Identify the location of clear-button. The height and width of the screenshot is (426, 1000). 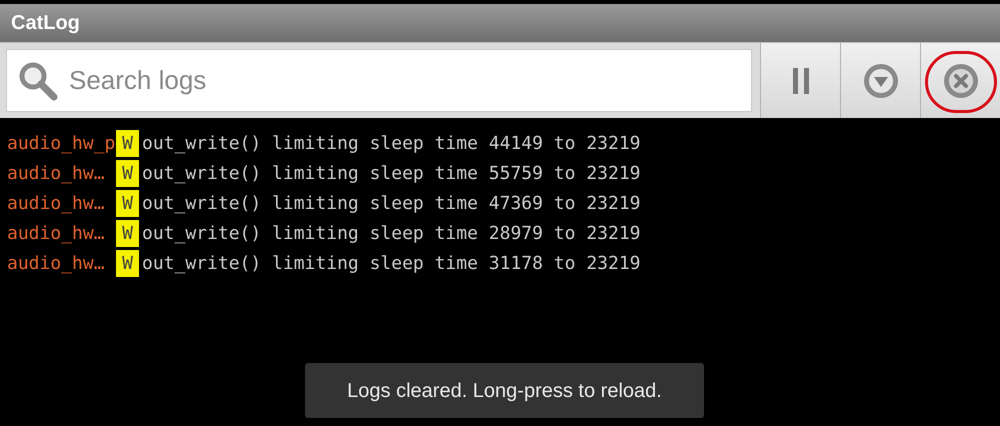
(960, 80).